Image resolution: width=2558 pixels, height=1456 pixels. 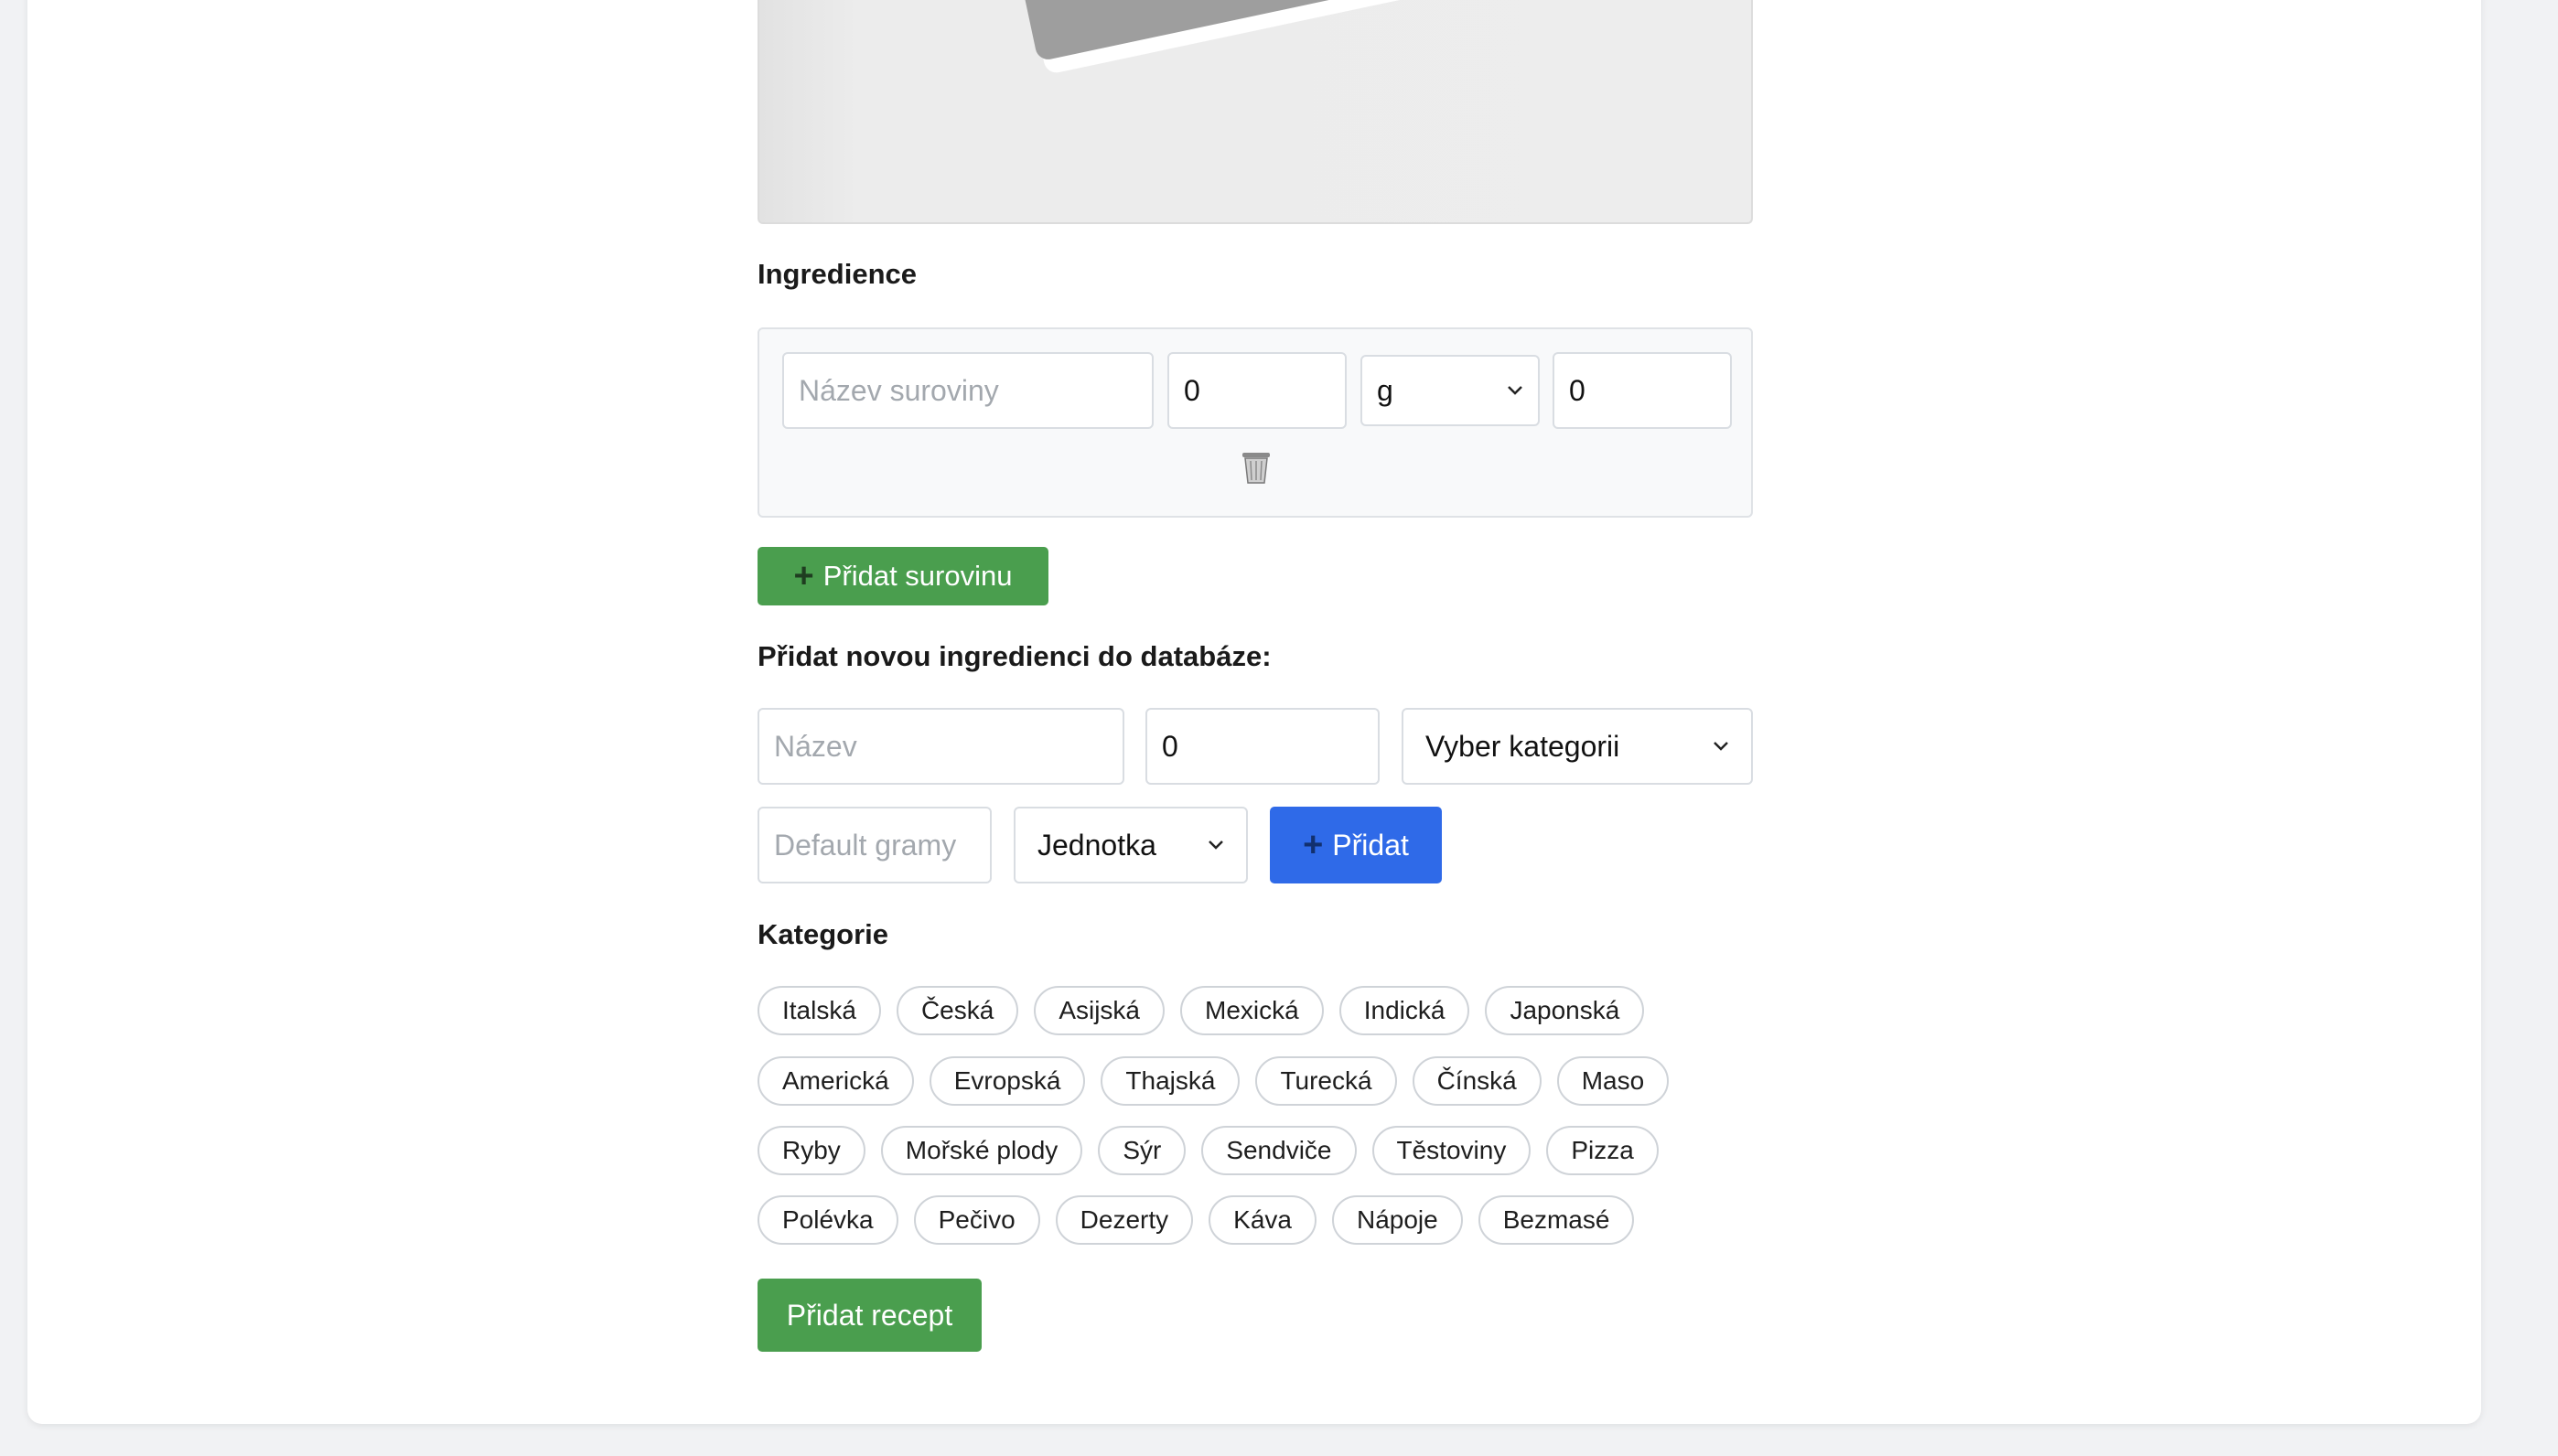 I want to click on category-tag: Americká, so click(x=836, y=1081).